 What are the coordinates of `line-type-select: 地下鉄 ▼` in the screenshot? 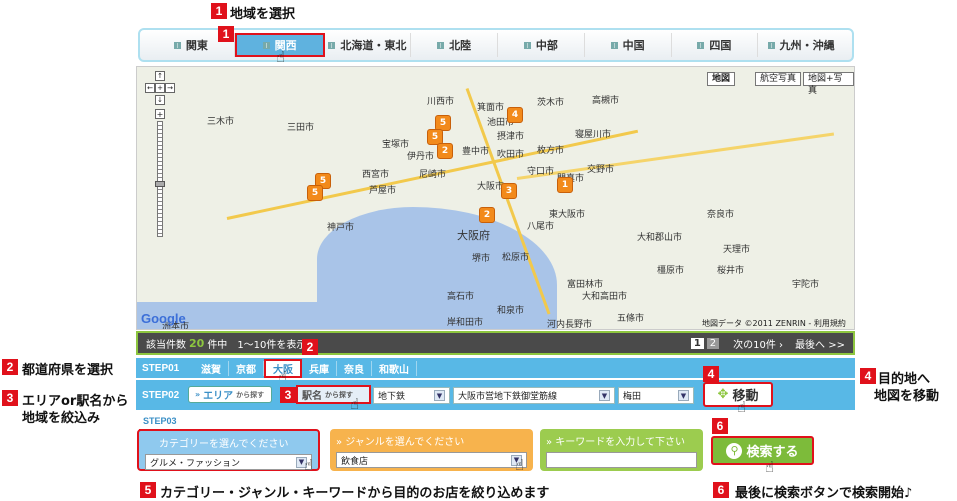 It's located at (411, 395).